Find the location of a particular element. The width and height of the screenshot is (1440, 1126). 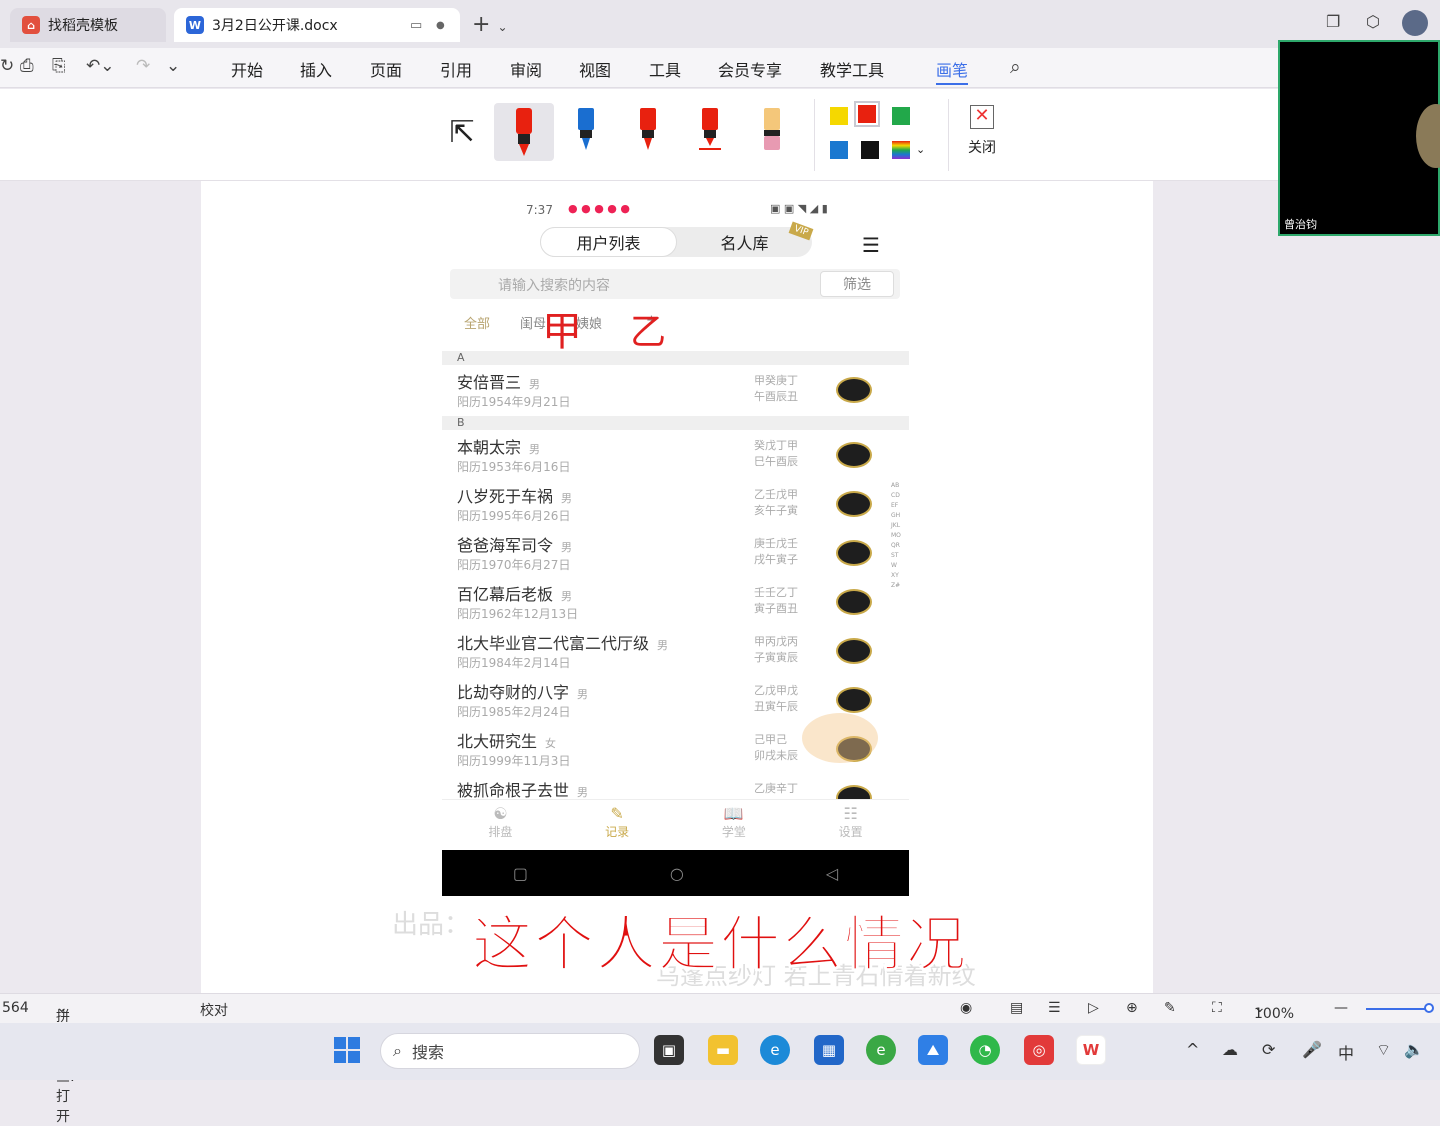

page-view-icon: ▤ is located at coordinates (1016, 1008).